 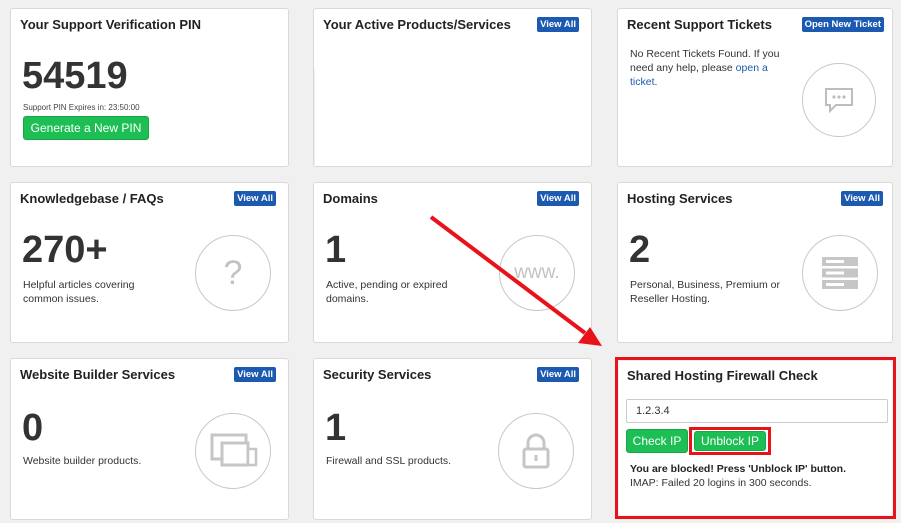 What do you see at coordinates (508, 275) in the screenshot?
I see `arrow-line` at bounding box center [508, 275].